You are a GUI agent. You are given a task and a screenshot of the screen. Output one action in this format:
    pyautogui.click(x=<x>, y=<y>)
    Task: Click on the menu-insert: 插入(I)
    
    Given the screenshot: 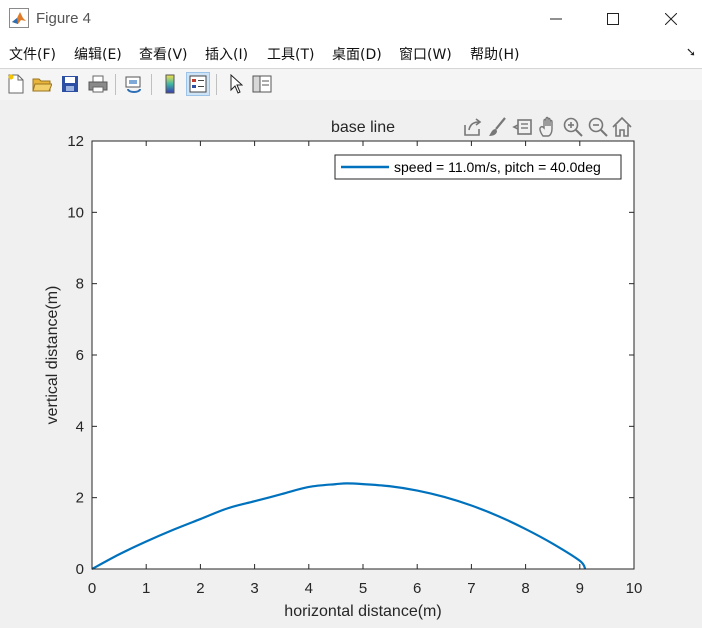 What is the action you would take?
    pyautogui.click(x=226, y=54)
    